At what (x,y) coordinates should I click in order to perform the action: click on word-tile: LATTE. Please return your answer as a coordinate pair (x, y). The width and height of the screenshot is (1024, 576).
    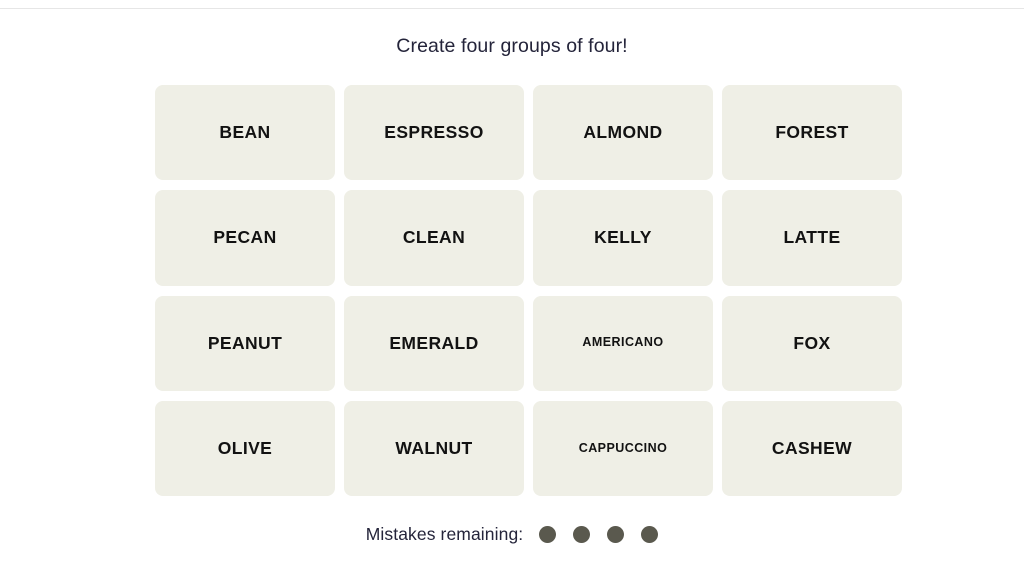
    Looking at the image, I should click on (812, 238).